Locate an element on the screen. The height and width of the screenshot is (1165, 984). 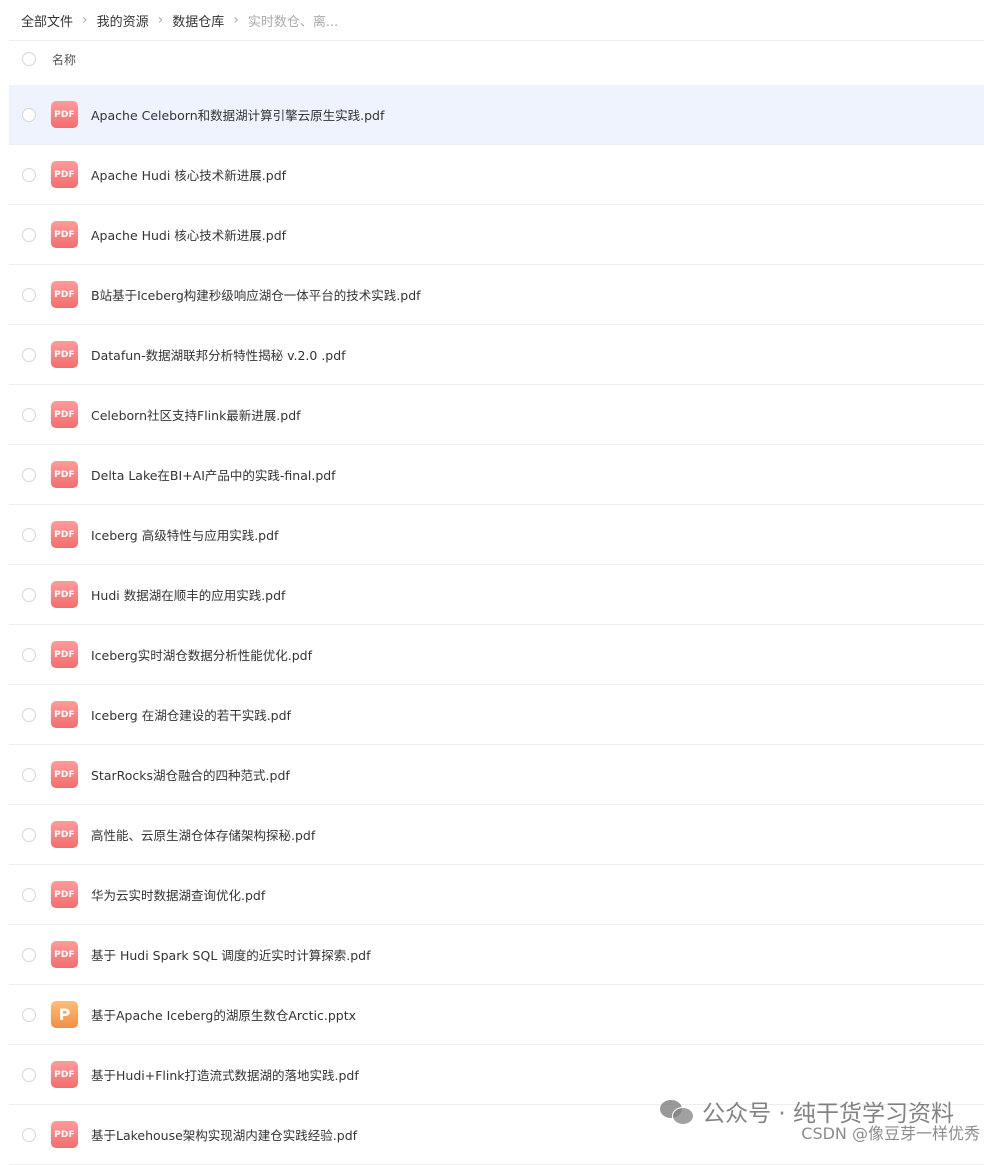
file-name: 基于Lakehouse架构实现湖内建仓实践经验.pdf is located at coordinates (224, 1134).